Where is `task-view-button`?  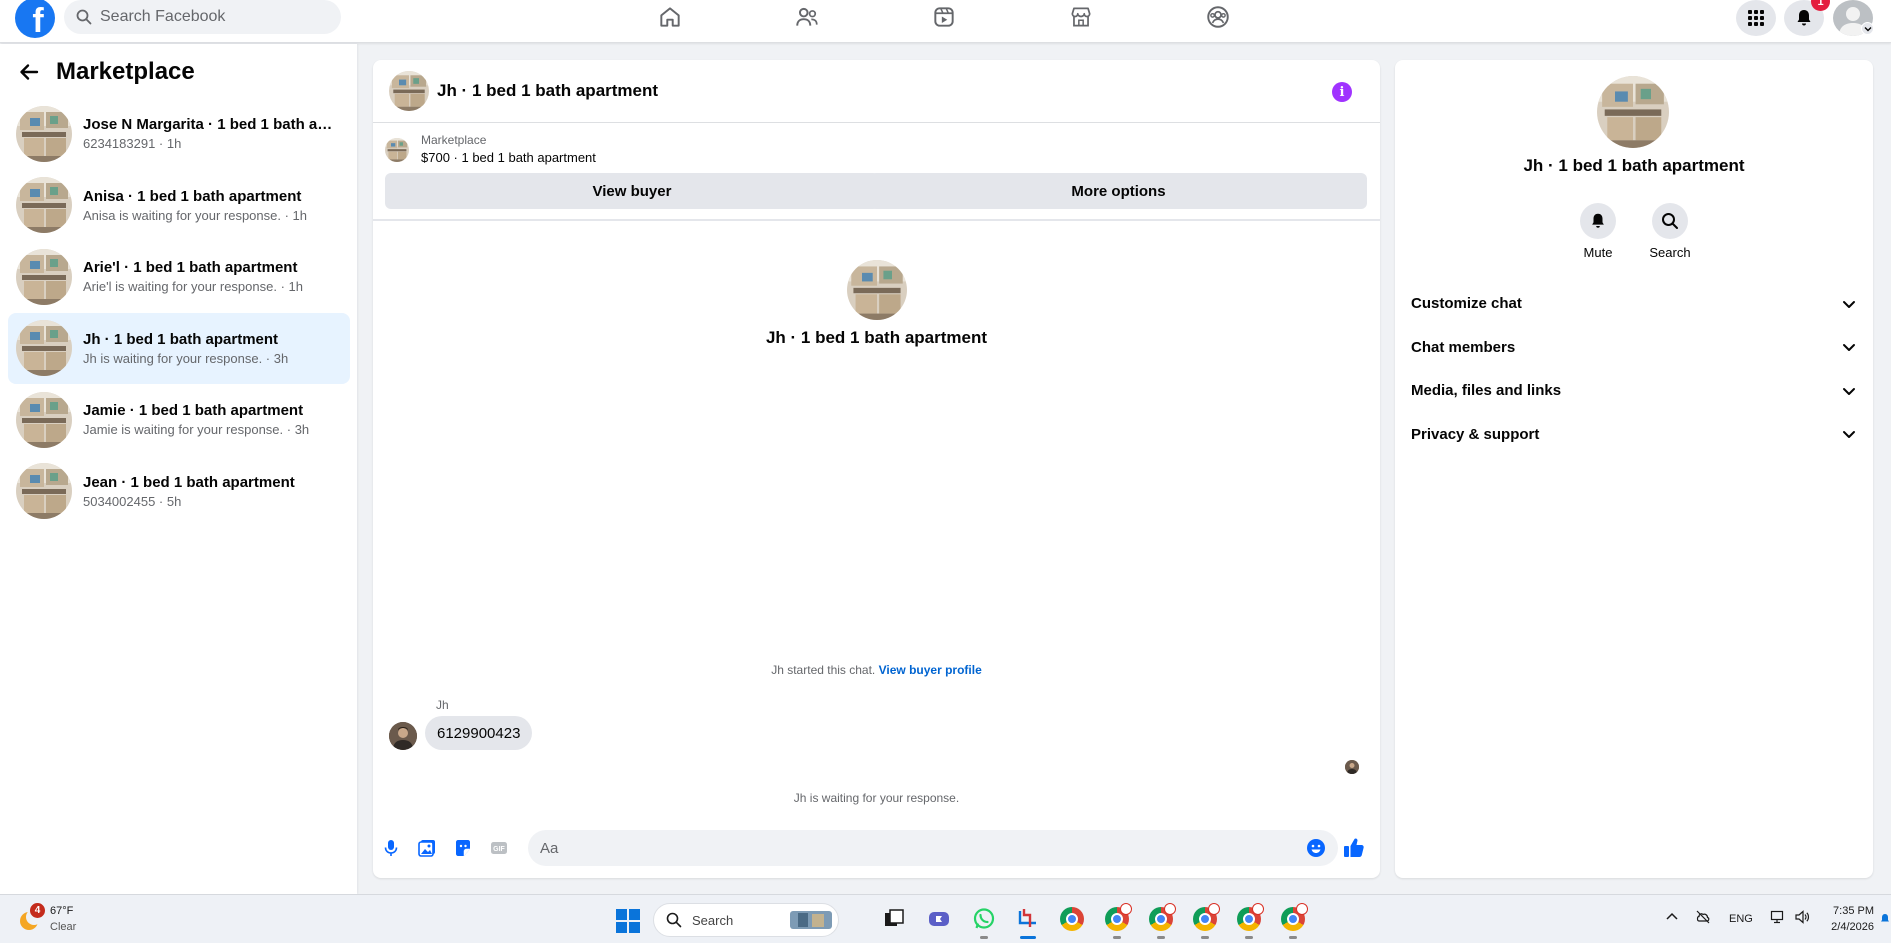 task-view-button is located at coordinates (894, 919).